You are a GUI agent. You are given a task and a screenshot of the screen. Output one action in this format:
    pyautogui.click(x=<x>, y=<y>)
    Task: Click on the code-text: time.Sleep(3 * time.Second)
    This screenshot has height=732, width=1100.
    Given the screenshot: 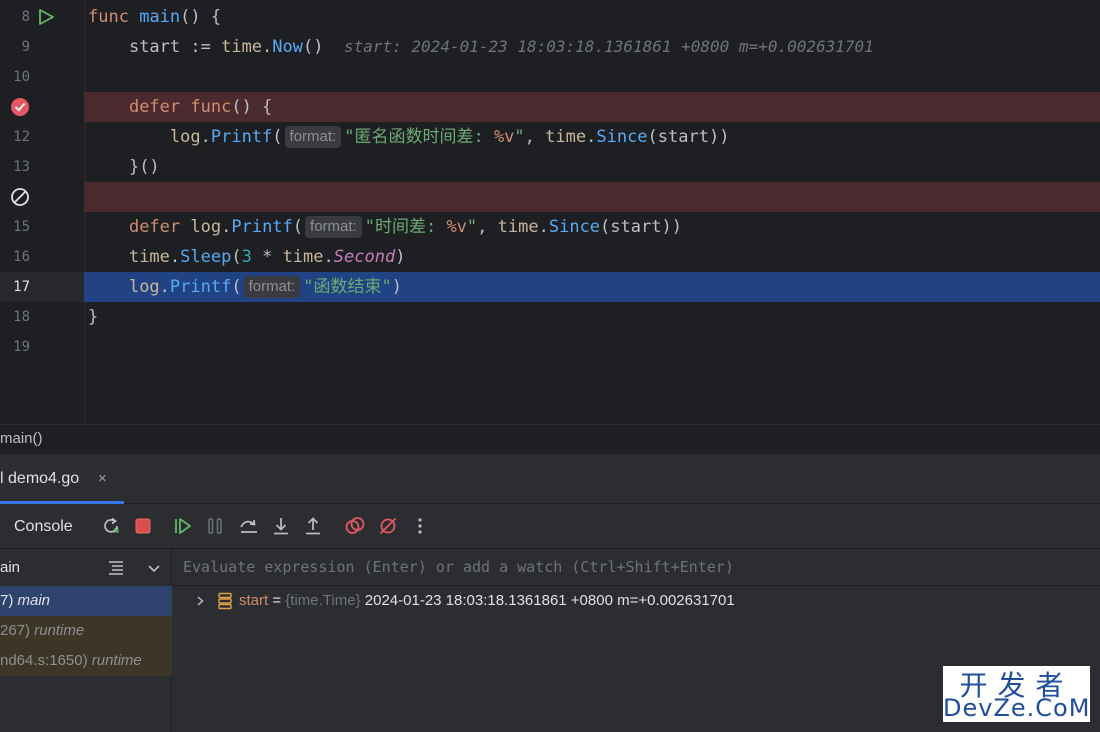 What is the action you would take?
    pyautogui.click(x=267, y=257)
    